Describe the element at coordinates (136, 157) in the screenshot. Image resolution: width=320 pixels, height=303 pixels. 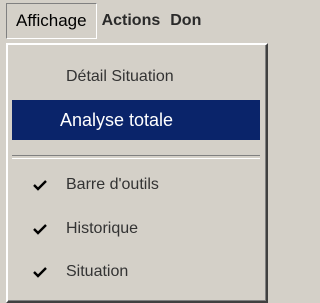
I see `menu-separator` at that location.